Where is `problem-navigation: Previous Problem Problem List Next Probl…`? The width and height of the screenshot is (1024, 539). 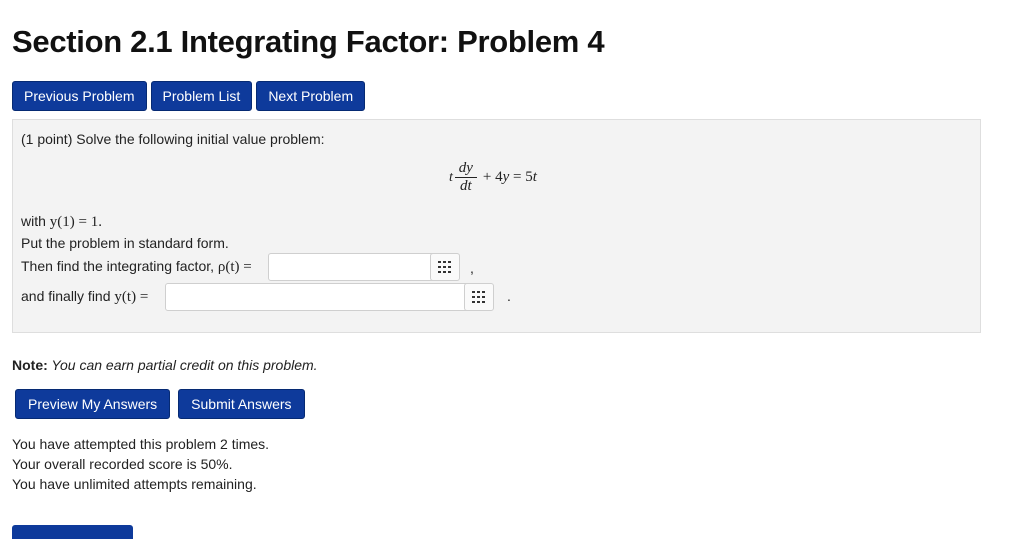 problem-navigation: Previous Problem Problem List Next Probl… is located at coordinates (189, 96).